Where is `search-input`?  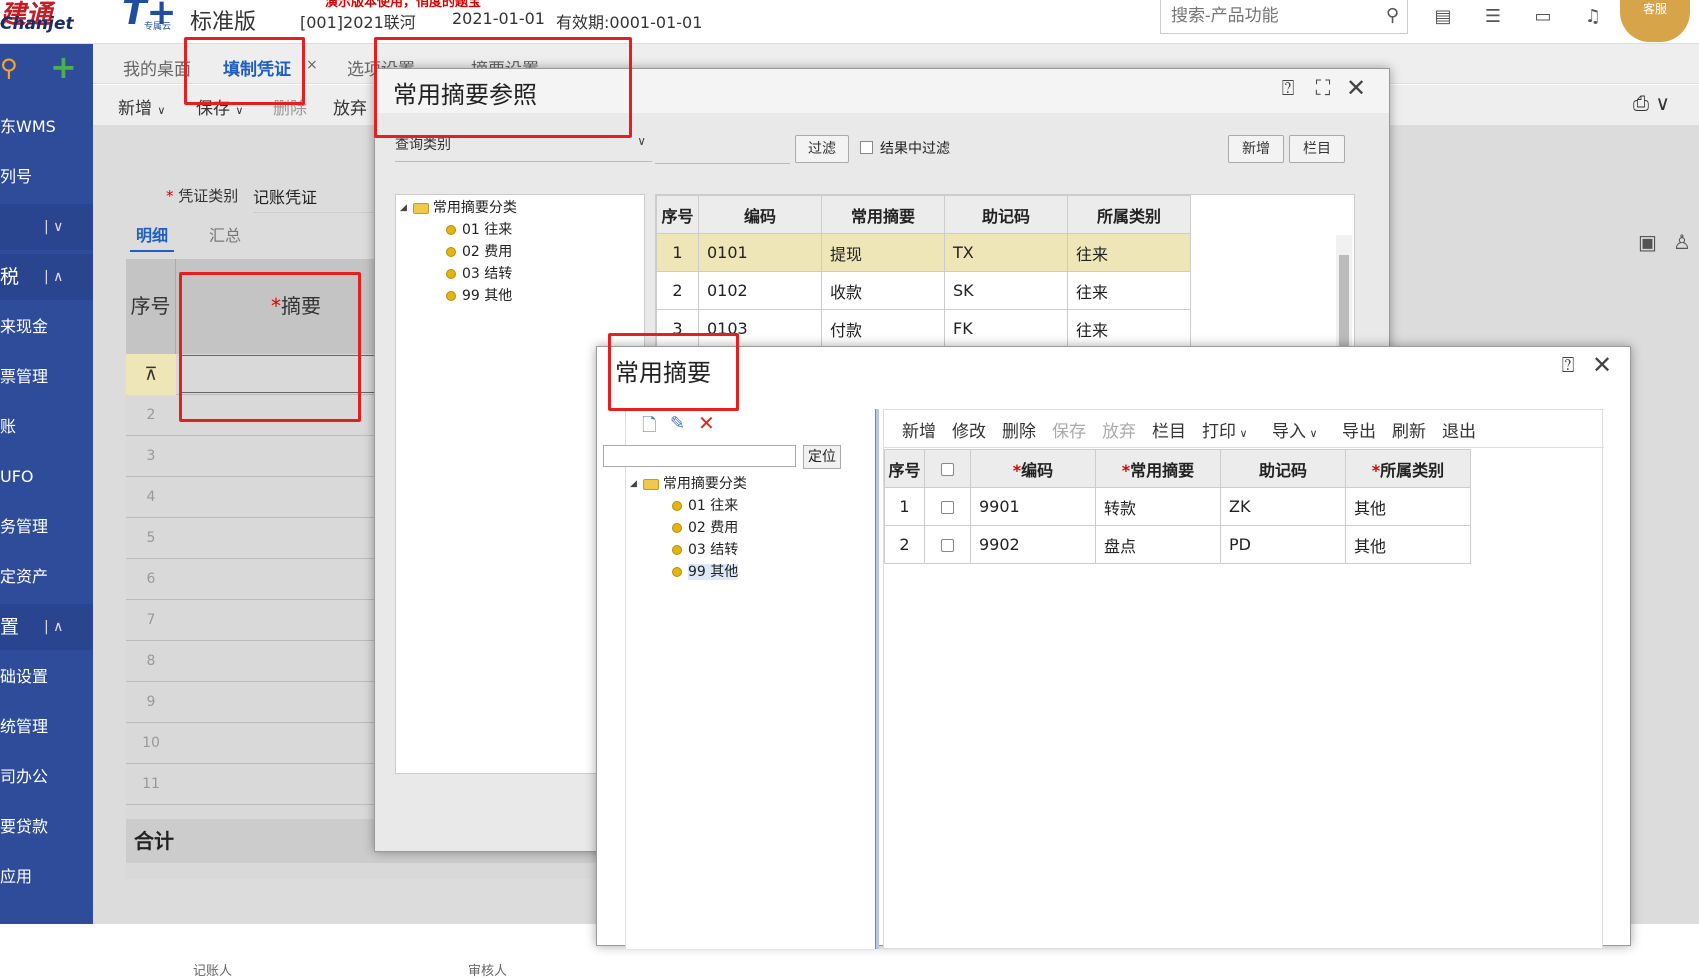 search-input is located at coordinates (1271, 16).